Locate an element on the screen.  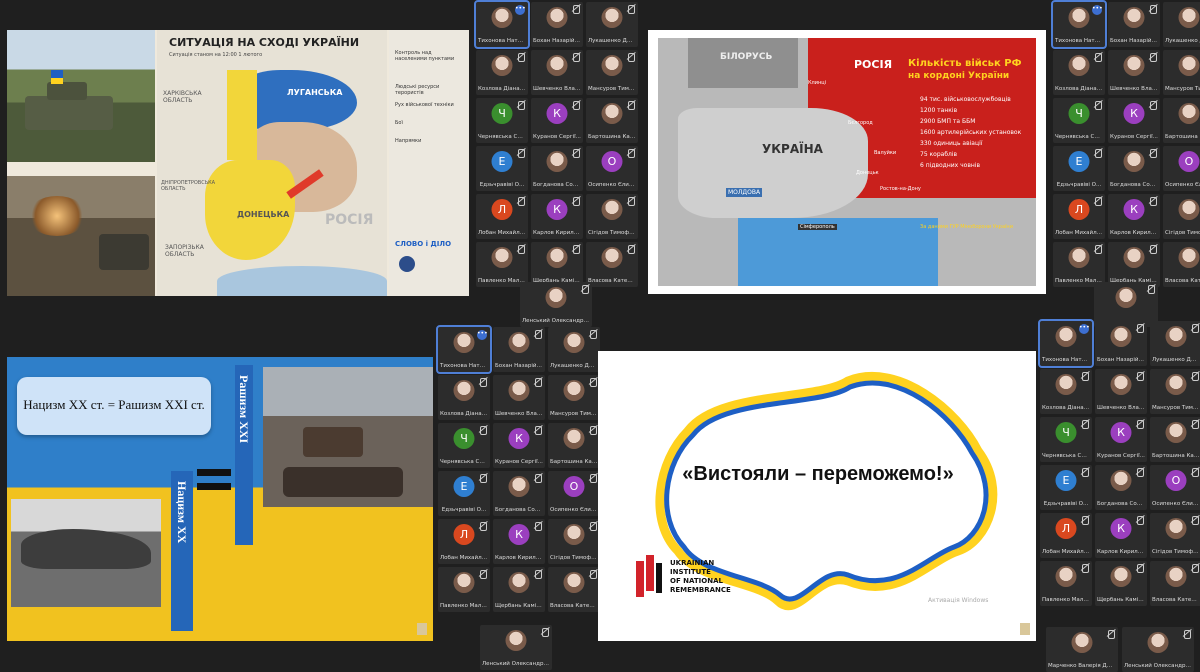
participant-name: Богданова Софія is located at coordinates (519, 510).